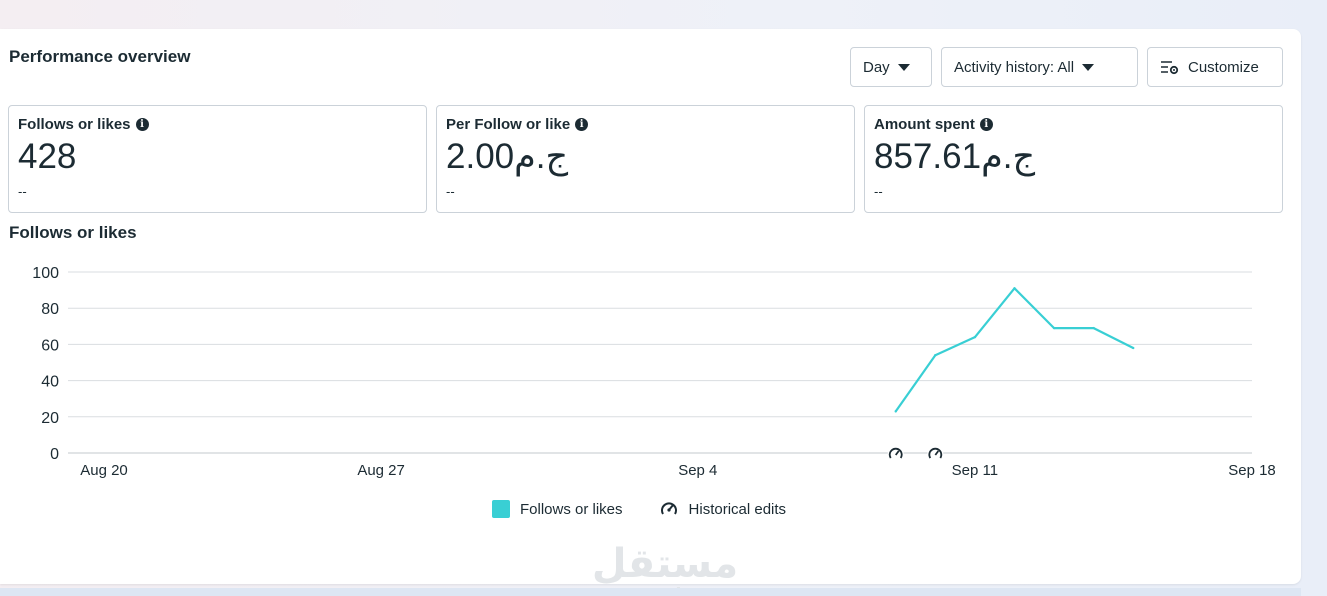 Image resolution: width=1327 pixels, height=596 pixels. What do you see at coordinates (104, 470) in the screenshot?
I see `x-tick-label: Aug 20` at bounding box center [104, 470].